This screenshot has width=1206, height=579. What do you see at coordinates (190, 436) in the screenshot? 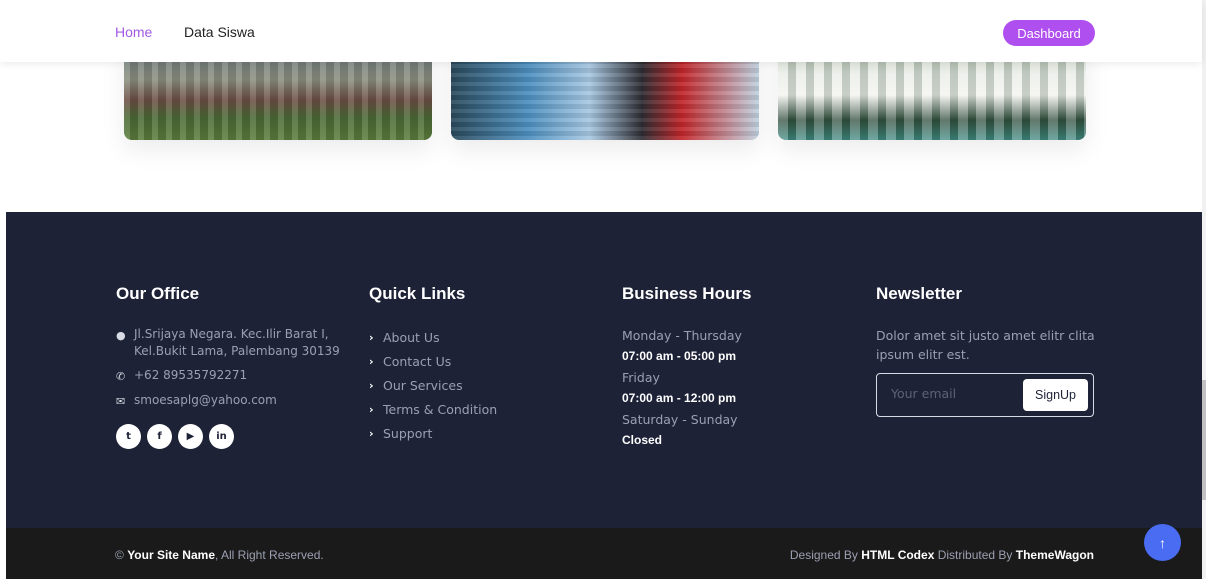
I see `youtube-icon: ▶` at bounding box center [190, 436].